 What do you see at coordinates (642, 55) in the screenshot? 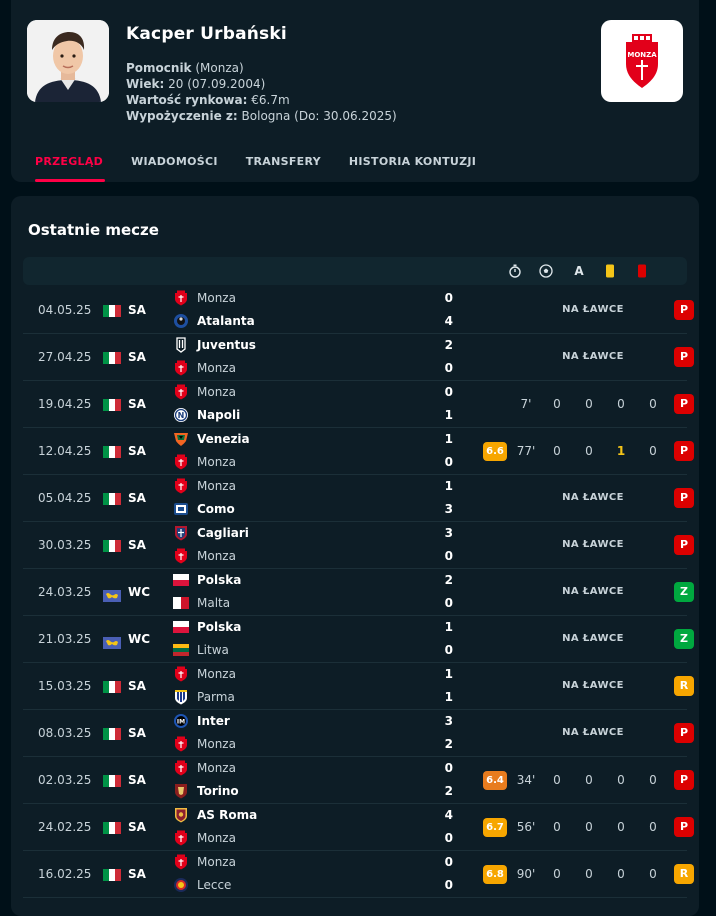
I see `svg-text: MONZA` at bounding box center [642, 55].